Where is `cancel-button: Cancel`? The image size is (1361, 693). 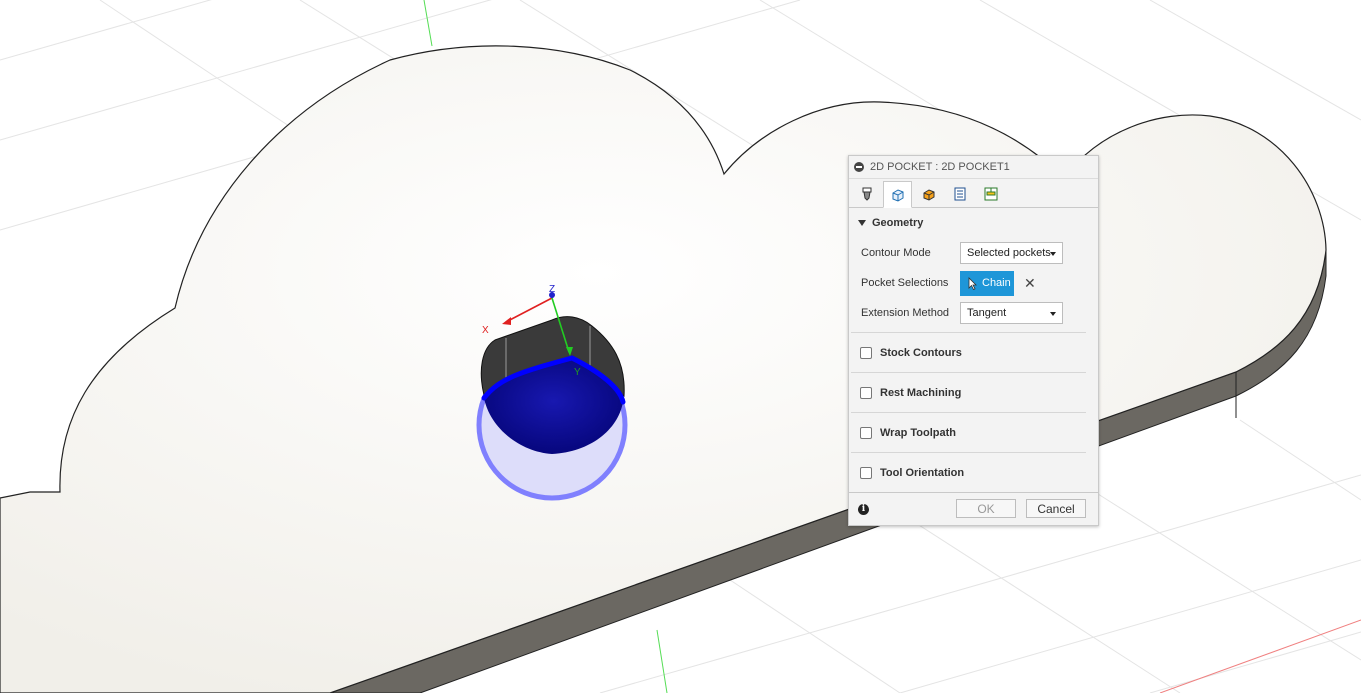
cancel-button: Cancel is located at coordinates (1056, 508).